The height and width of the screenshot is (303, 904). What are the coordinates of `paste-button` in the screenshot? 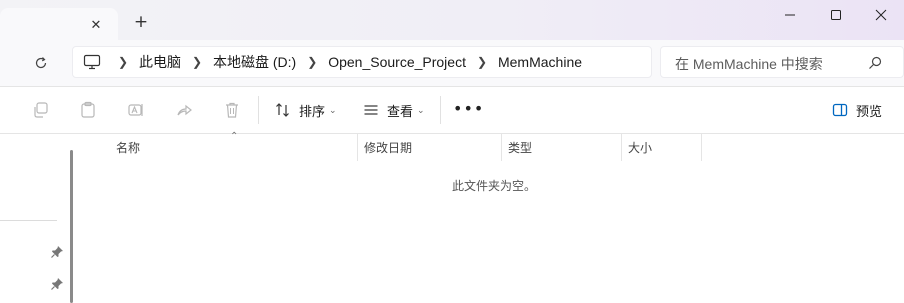 It's located at (88, 110).